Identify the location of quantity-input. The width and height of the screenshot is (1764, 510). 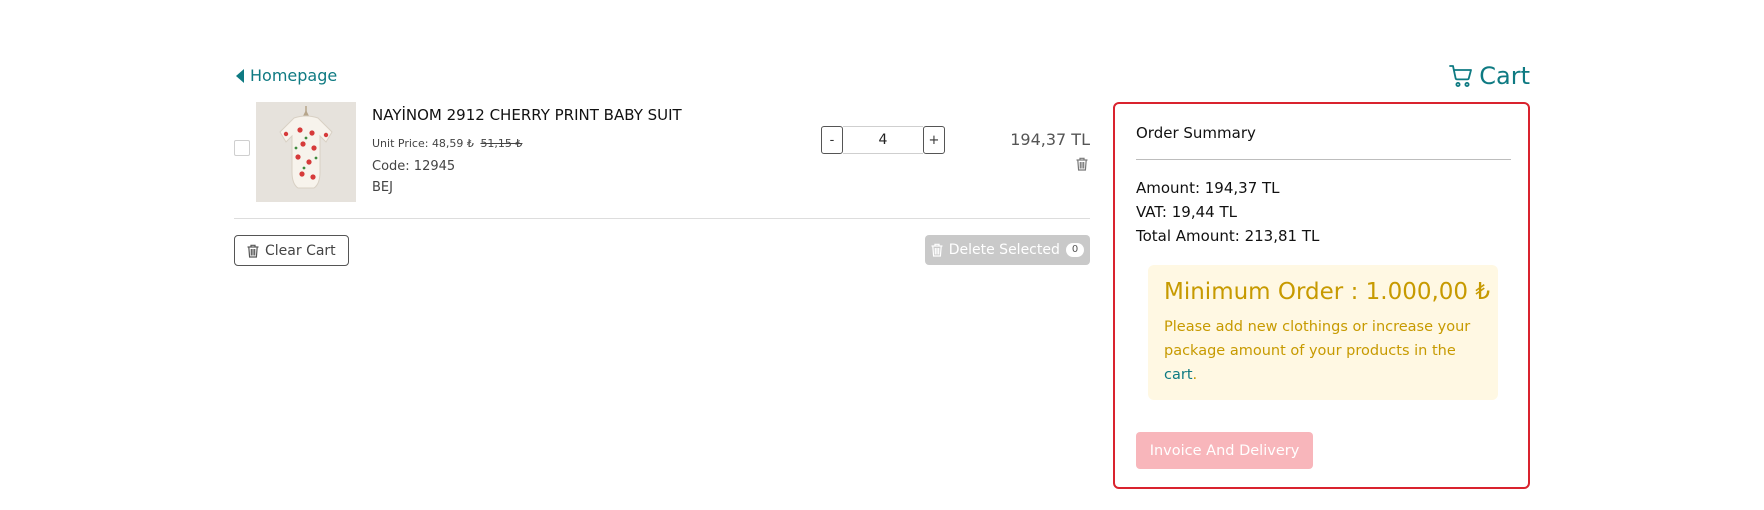
(883, 140).